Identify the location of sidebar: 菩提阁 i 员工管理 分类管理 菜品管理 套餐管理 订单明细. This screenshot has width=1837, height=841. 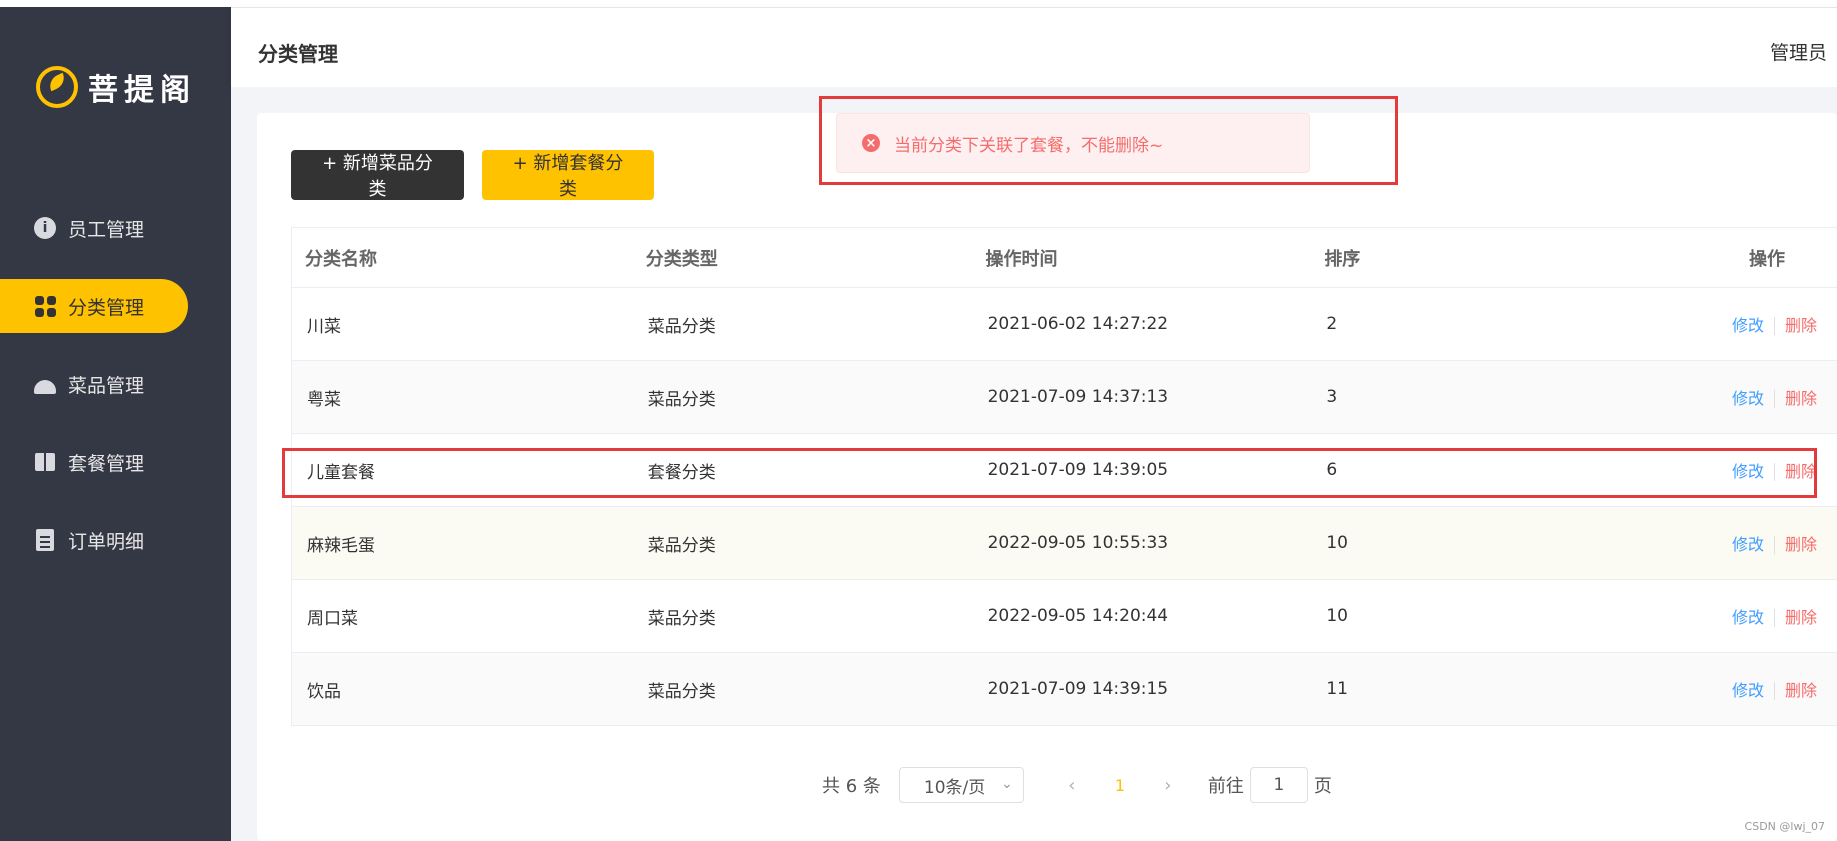
(115, 424).